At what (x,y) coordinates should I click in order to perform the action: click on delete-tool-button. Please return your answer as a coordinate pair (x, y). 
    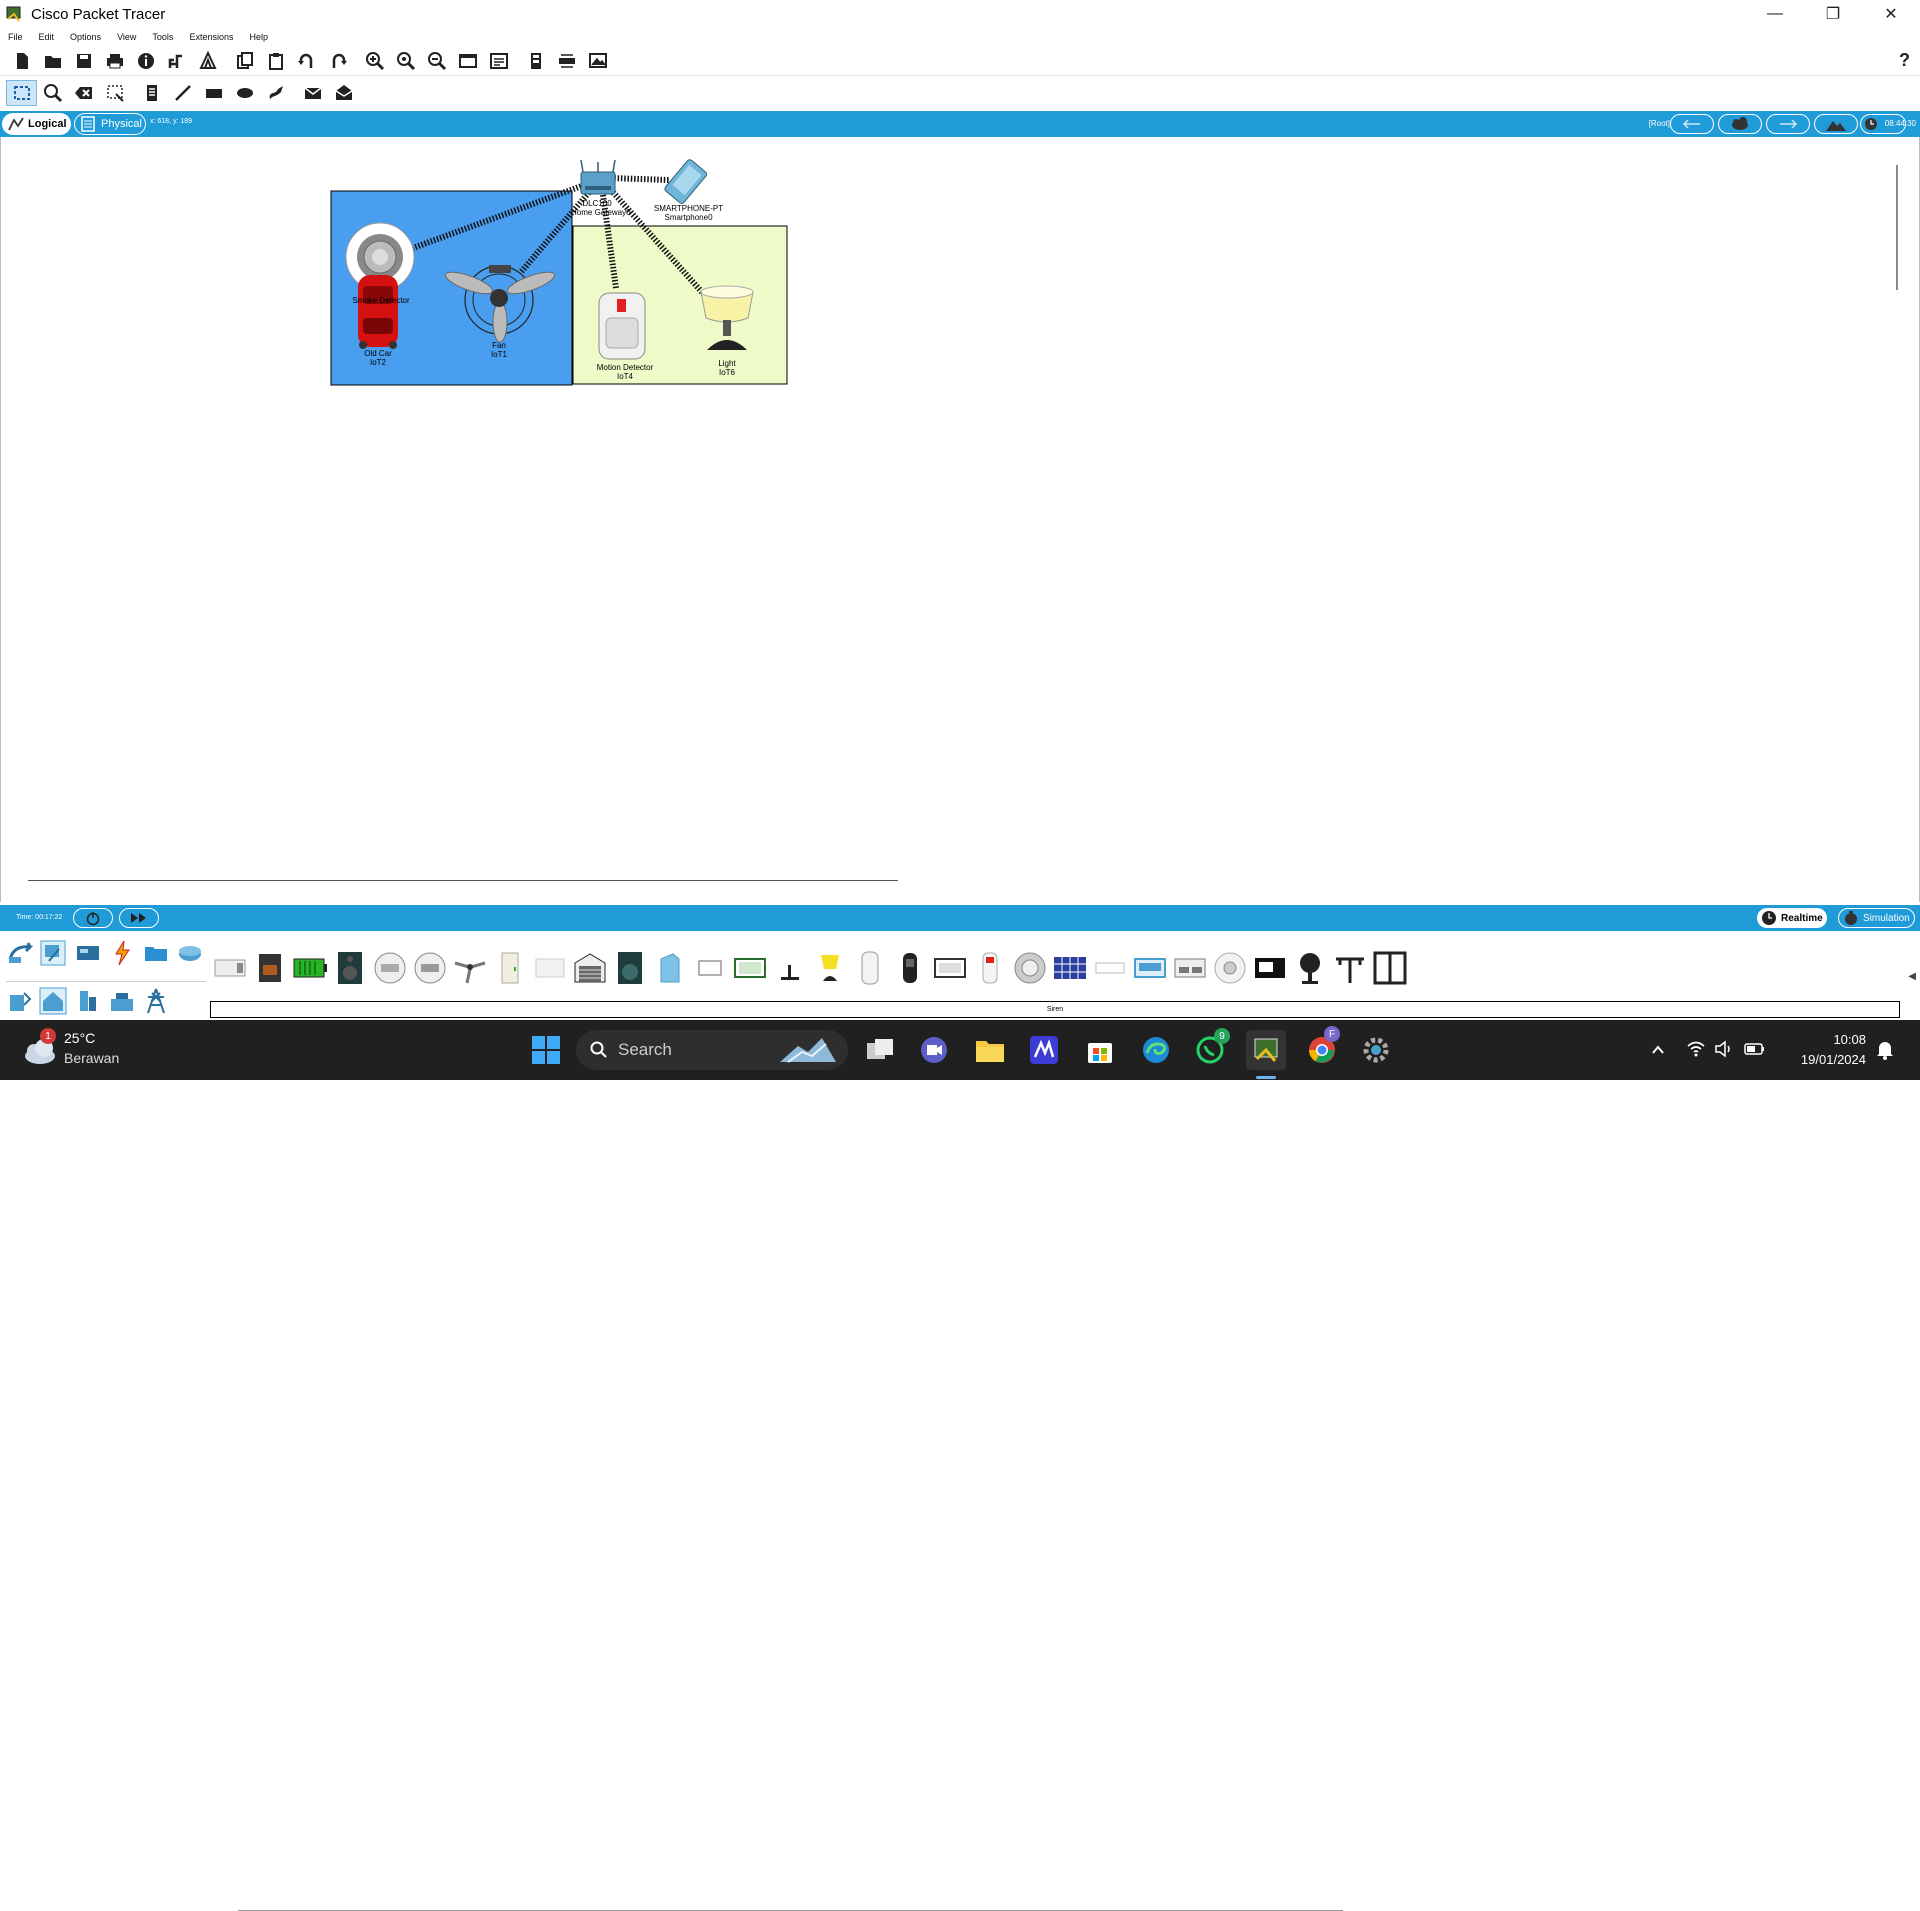
    Looking at the image, I should click on (83, 93).